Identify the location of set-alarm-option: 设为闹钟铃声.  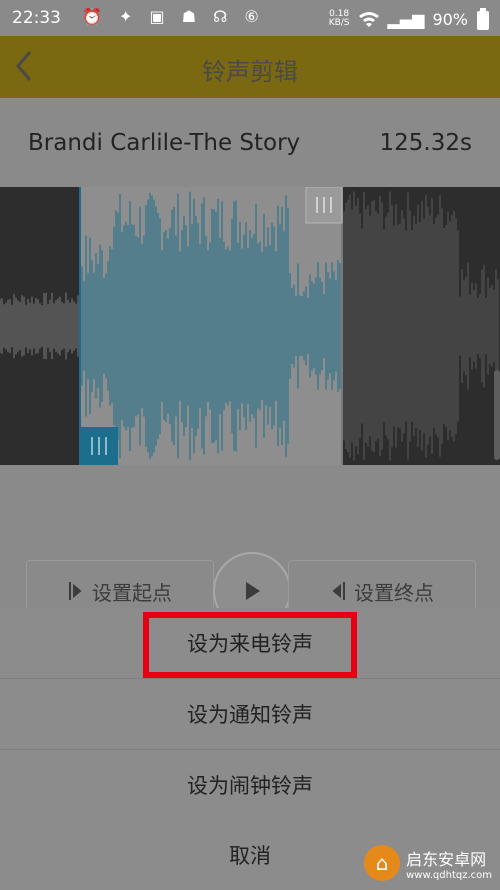
(250, 785).